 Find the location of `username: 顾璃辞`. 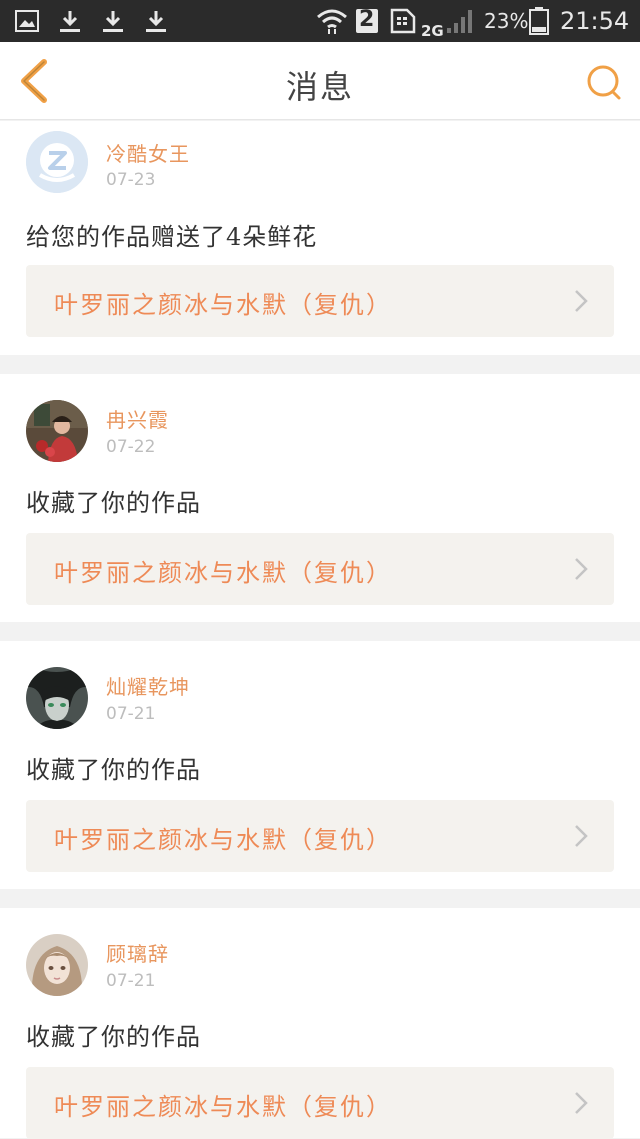

username: 顾璃辞 is located at coordinates (137, 952).